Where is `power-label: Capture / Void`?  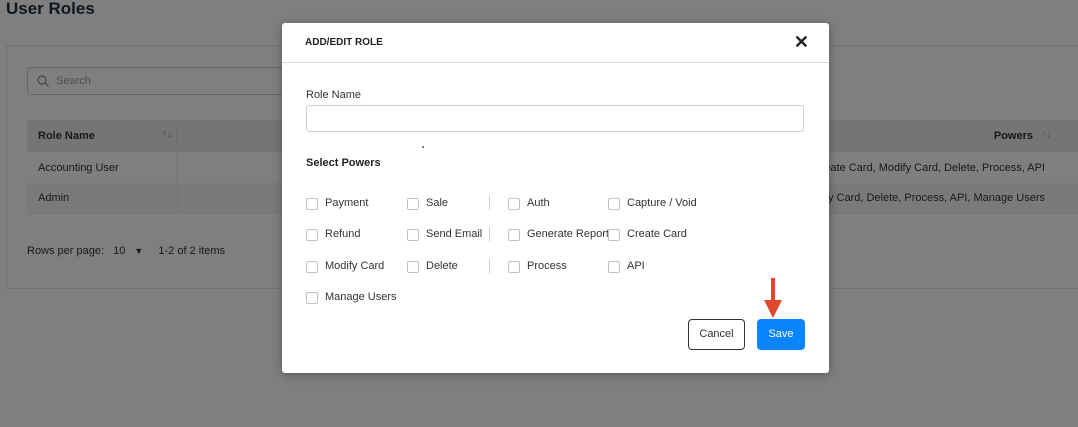
power-label: Capture / Void is located at coordinates (662, 203).